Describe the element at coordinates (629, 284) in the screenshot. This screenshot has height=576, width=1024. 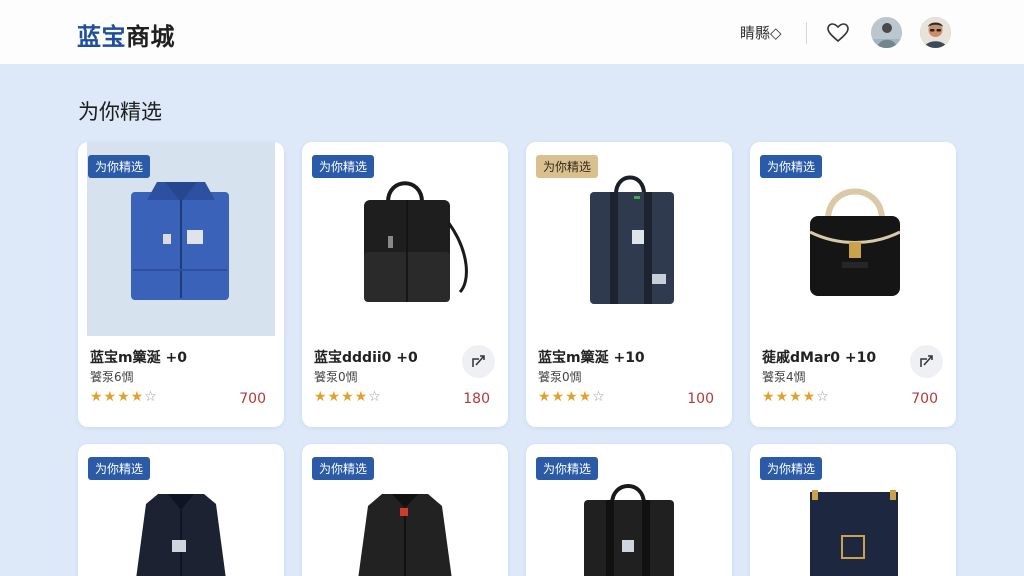
I see `product-card: 为你精选 蓝宝m篥涎 +10 饕泵0惆 ★★★★☆ 100` at that location.